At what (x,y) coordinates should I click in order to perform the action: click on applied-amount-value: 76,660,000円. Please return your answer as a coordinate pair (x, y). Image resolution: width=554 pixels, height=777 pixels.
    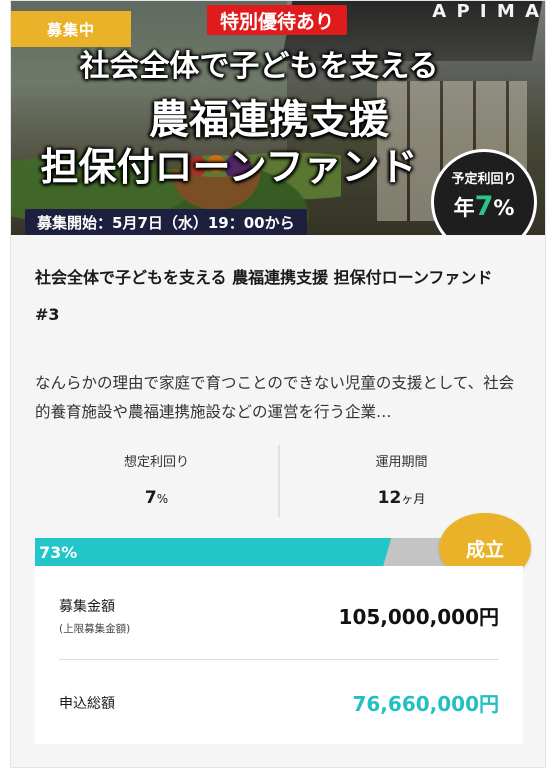
    Looking at the image, I should click on (425, 704).